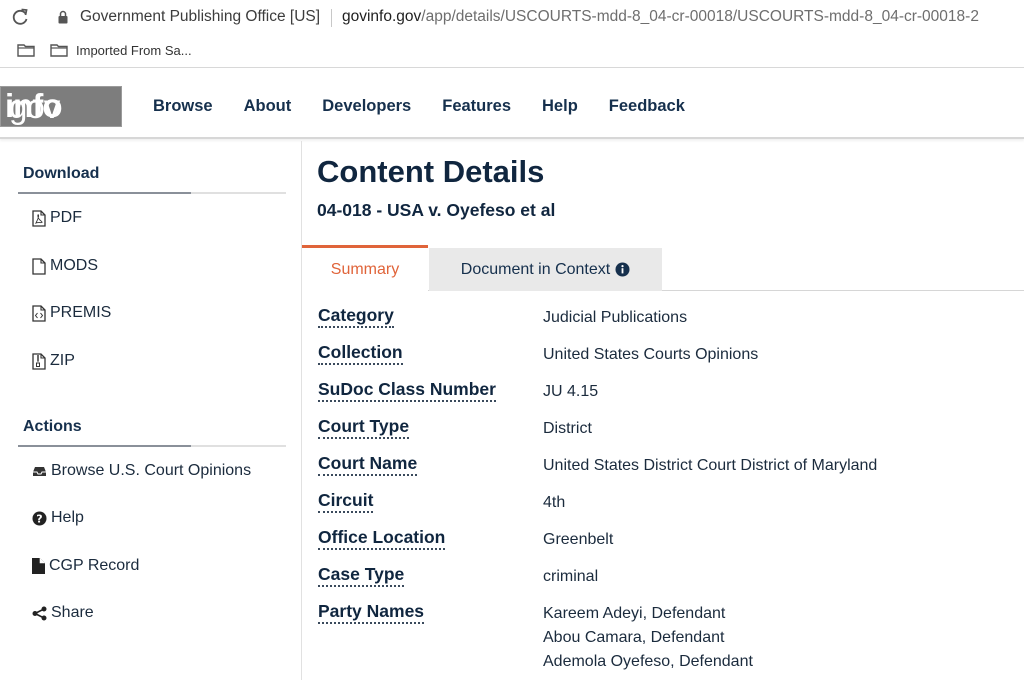 Image resolution: width=1024 pixels, height=680 pixels. Describe the element at coordinates (66, 217) in the screenshot. I see `pdf-label: PDF` at that location.